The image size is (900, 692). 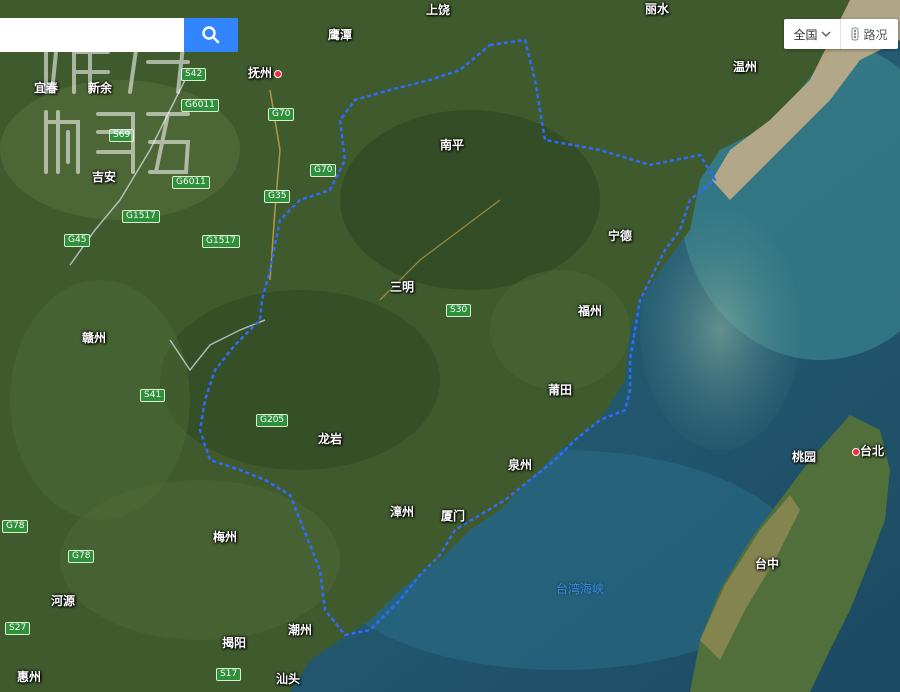 I want to click on map-controls: 全国 路况, so click(x=841, y=34).